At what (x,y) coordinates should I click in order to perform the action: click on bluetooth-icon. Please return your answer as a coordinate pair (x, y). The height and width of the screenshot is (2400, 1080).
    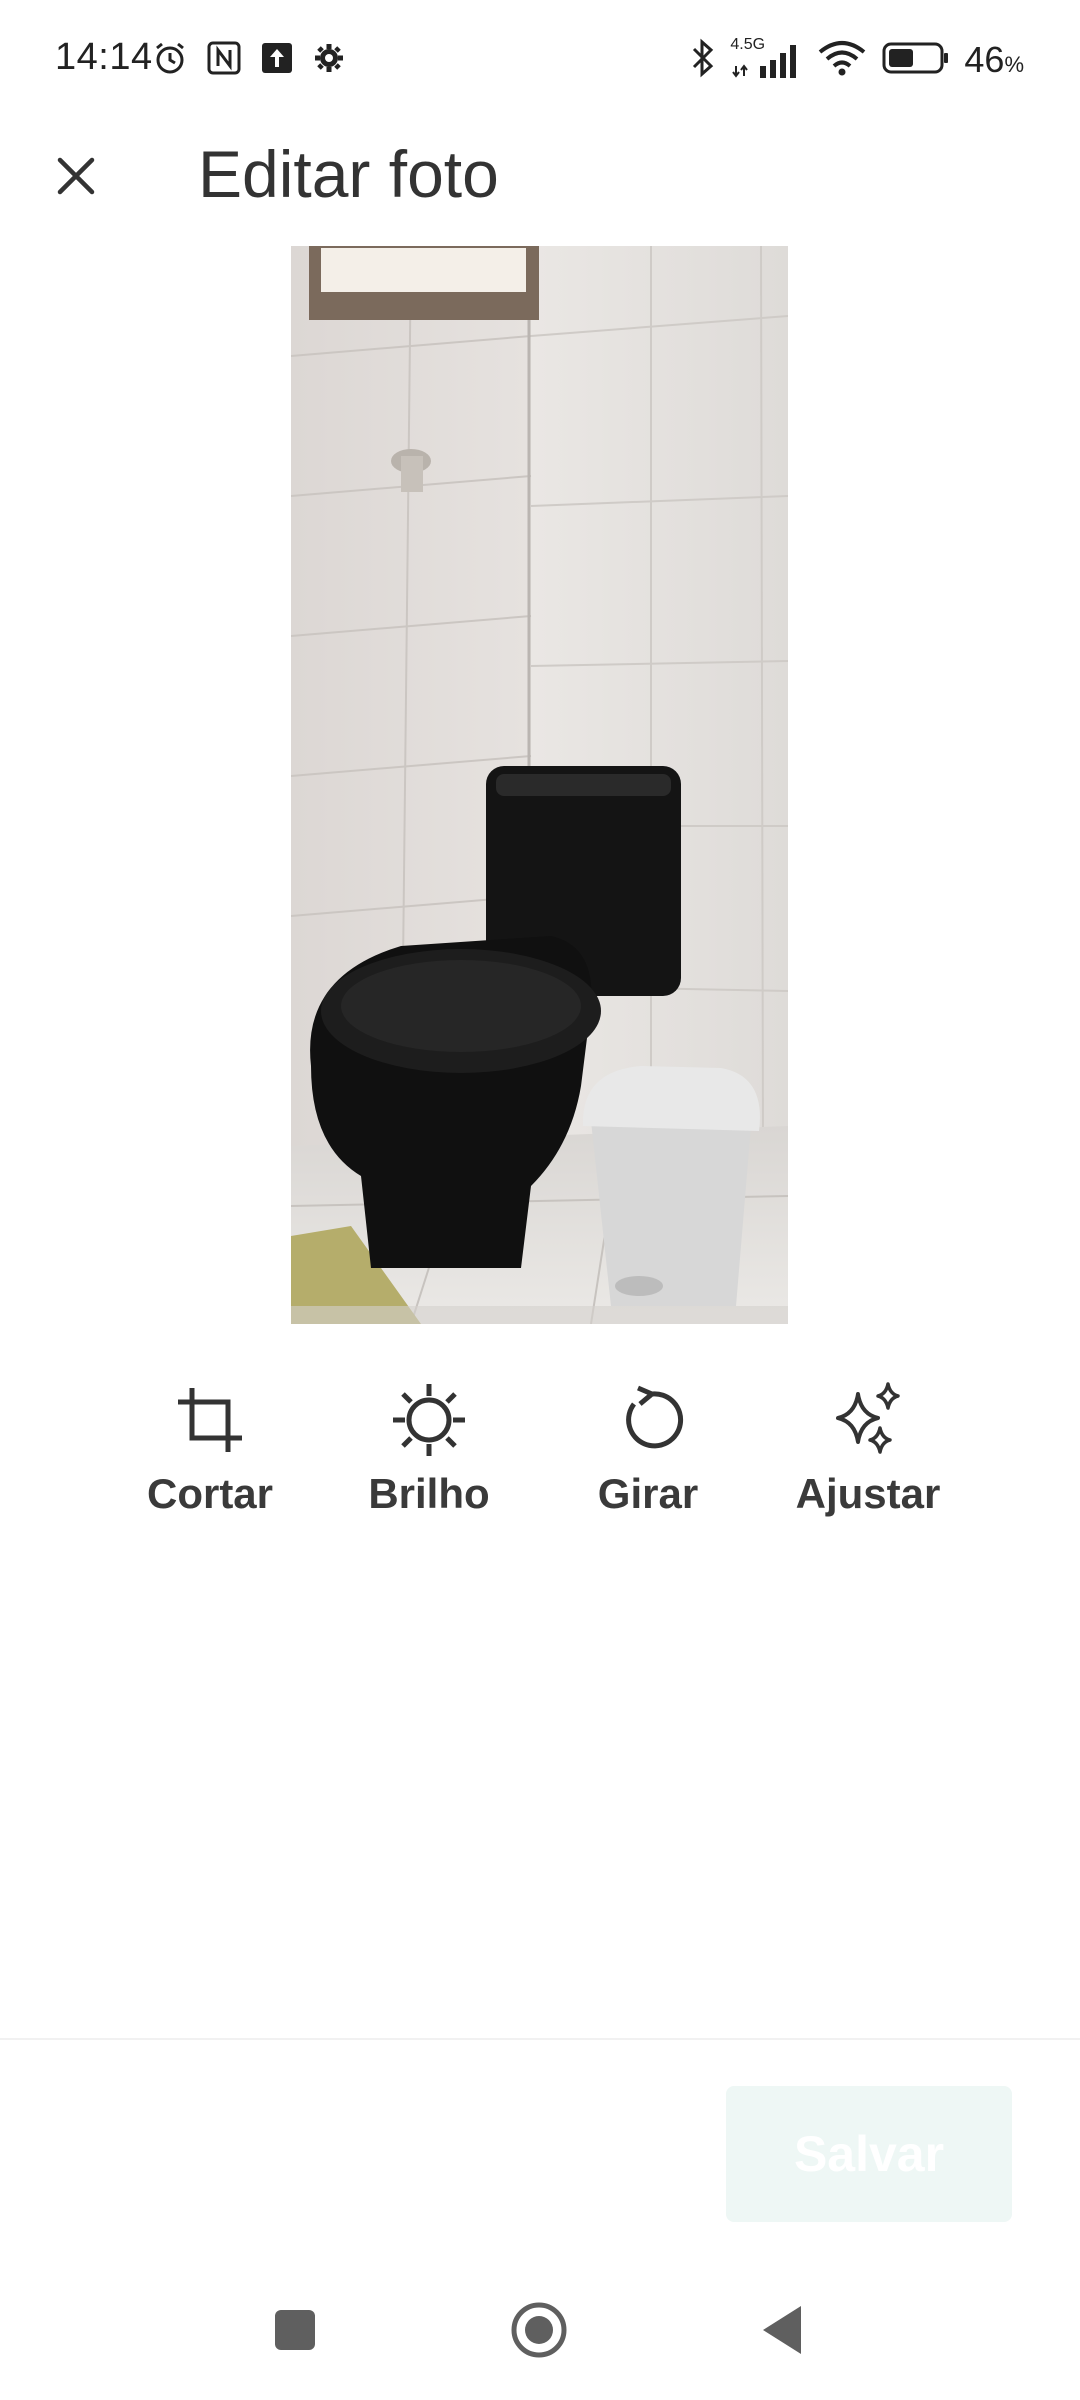
    Looking at the image, I should click on (703, 60).